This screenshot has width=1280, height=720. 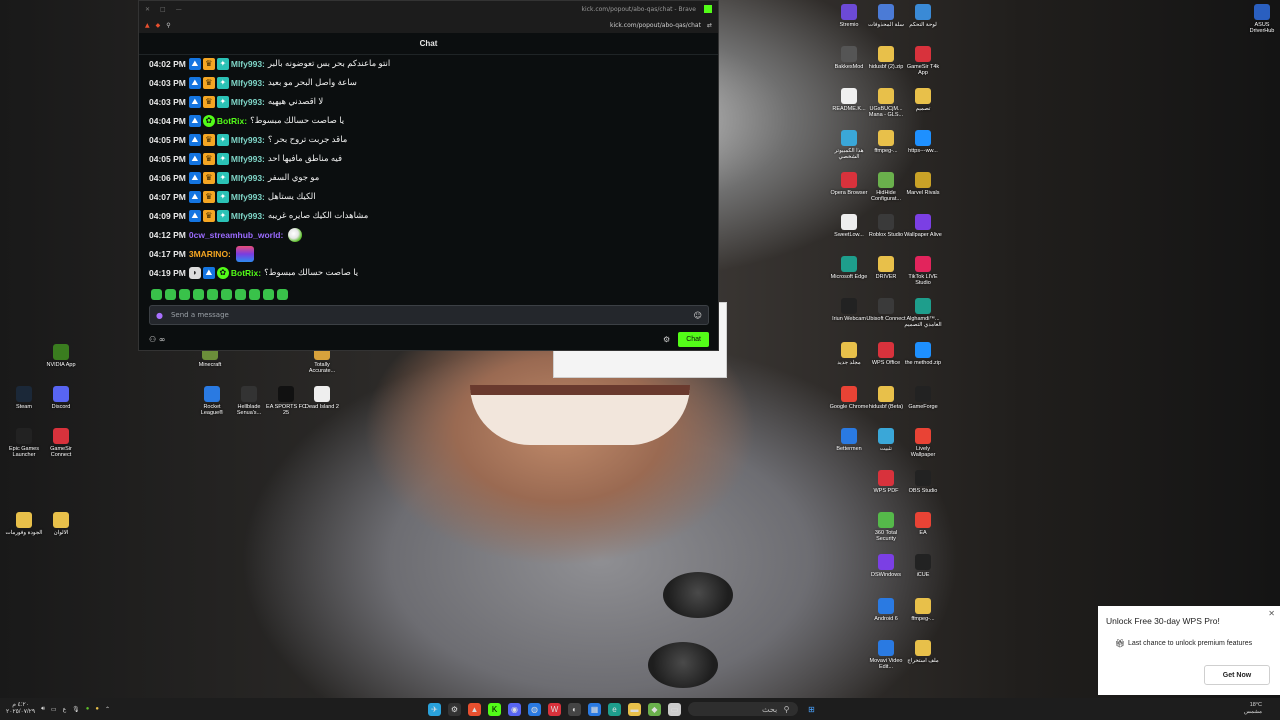 What do you see at coordinates (886, 527) in the screenshot?
I see `desktop-shortcut: 360 Total Security` at bounding box center [886, 527].